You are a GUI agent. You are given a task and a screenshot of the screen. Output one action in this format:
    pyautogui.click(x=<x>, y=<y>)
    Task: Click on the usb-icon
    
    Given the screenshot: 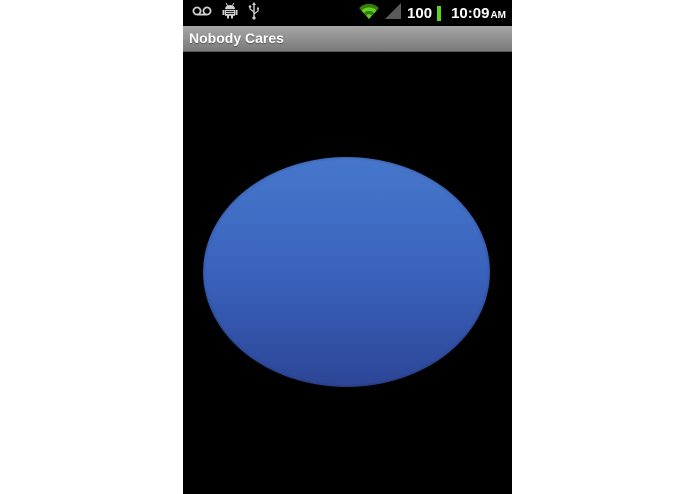 What is the action you would take?
    pyautogui.click(x=254, y=13)
    